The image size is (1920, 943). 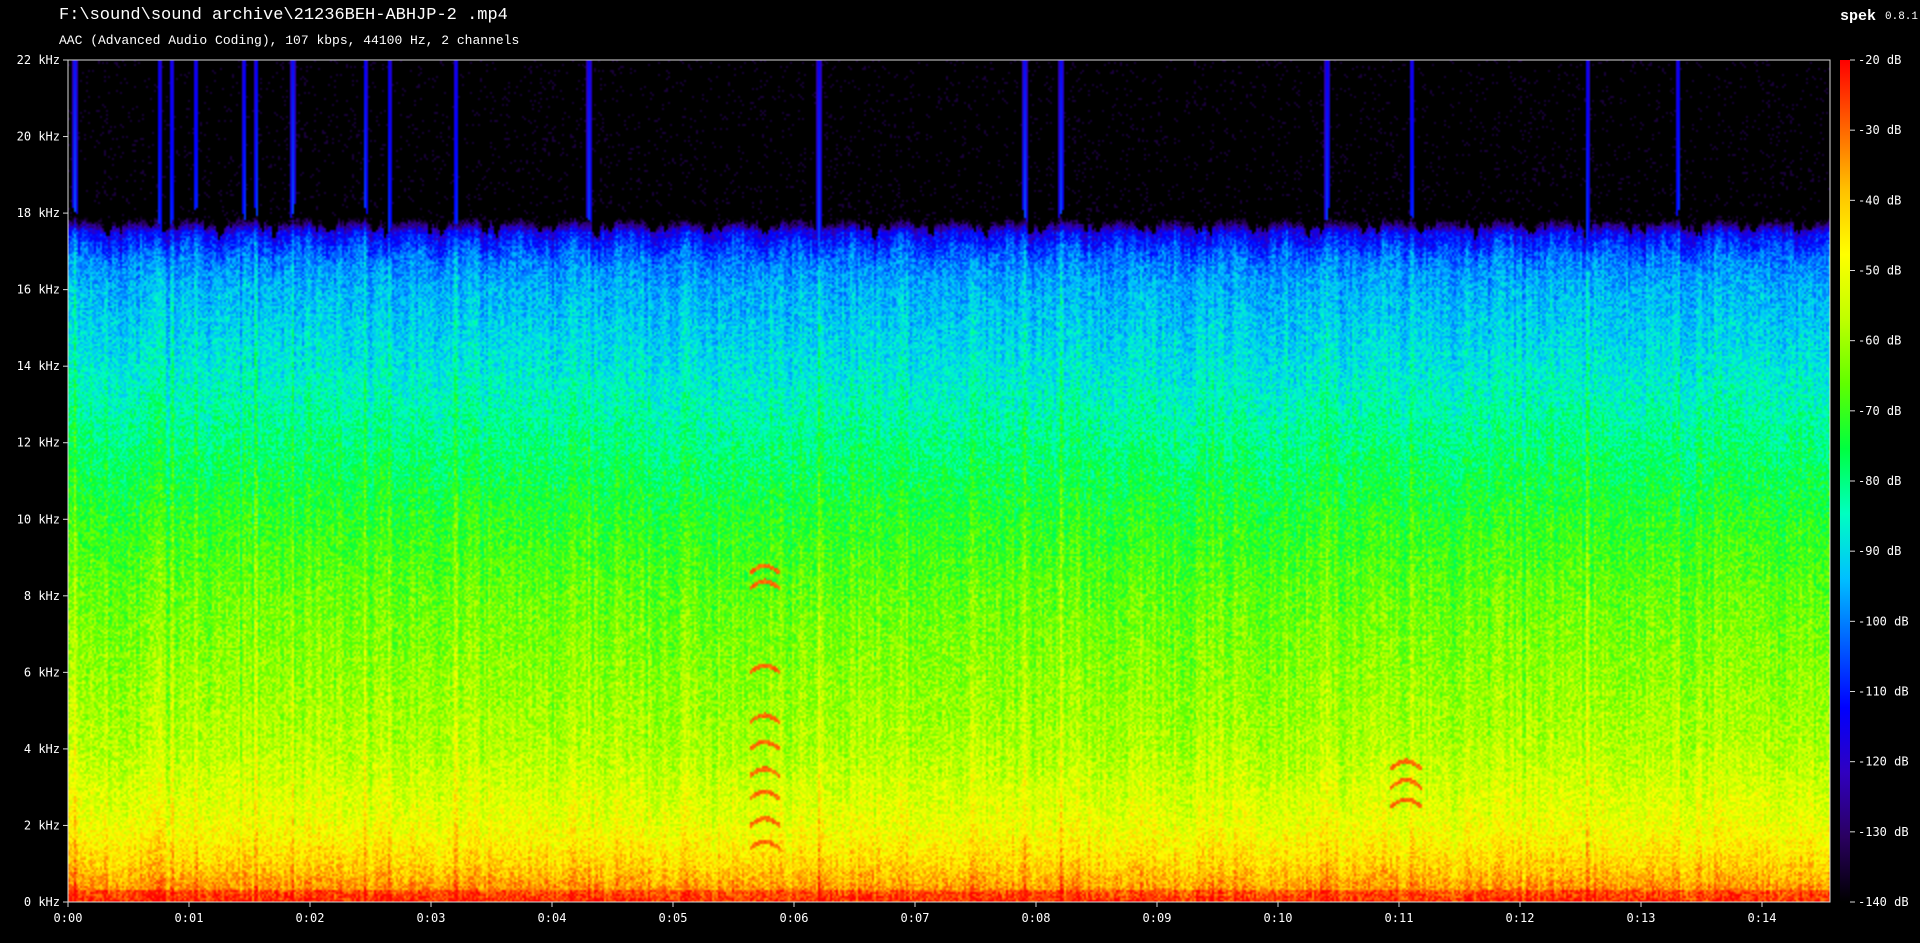 I want to click on colorbar-tick-label: -120 dB, so click(x=1883, y=762).